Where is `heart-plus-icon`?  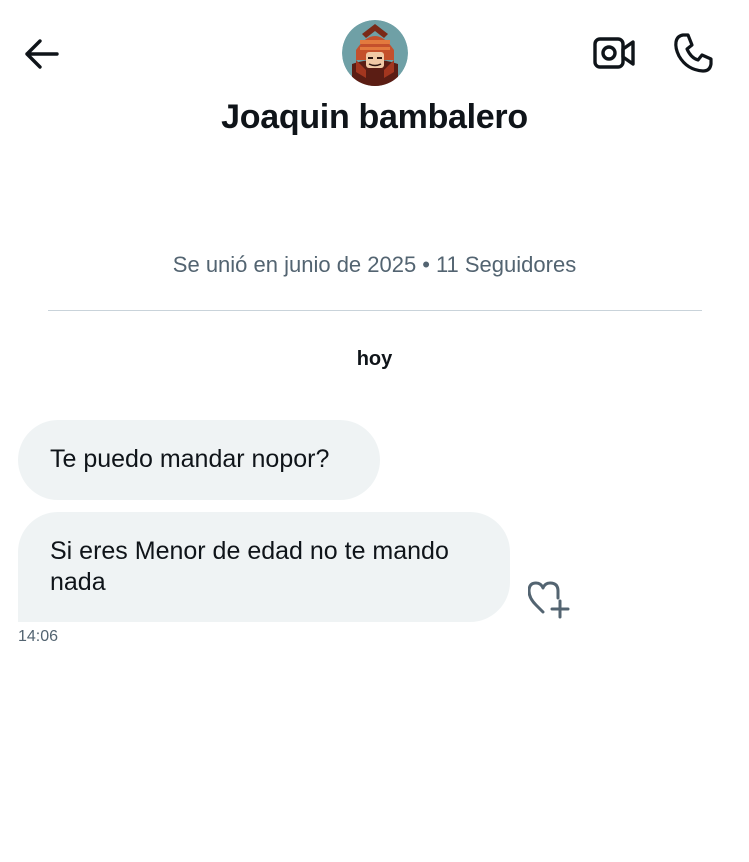 heart-plus-icon is located at coordinates (549, 600).